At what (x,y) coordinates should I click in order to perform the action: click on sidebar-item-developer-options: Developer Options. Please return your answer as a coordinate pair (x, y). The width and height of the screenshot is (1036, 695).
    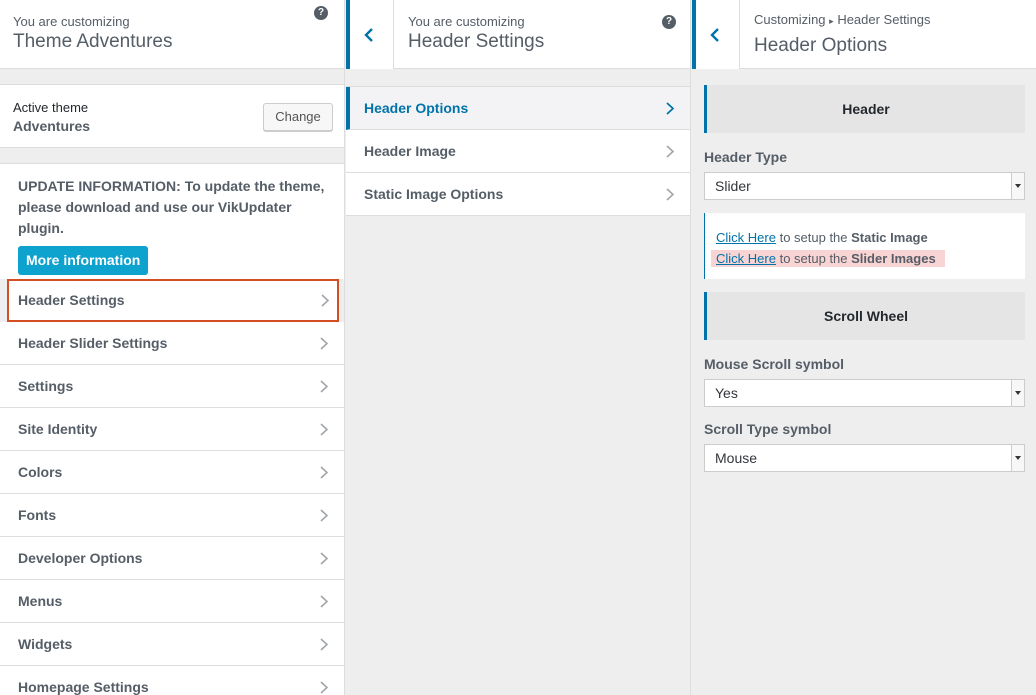
    Looking at the image, I should click on (172, 558).